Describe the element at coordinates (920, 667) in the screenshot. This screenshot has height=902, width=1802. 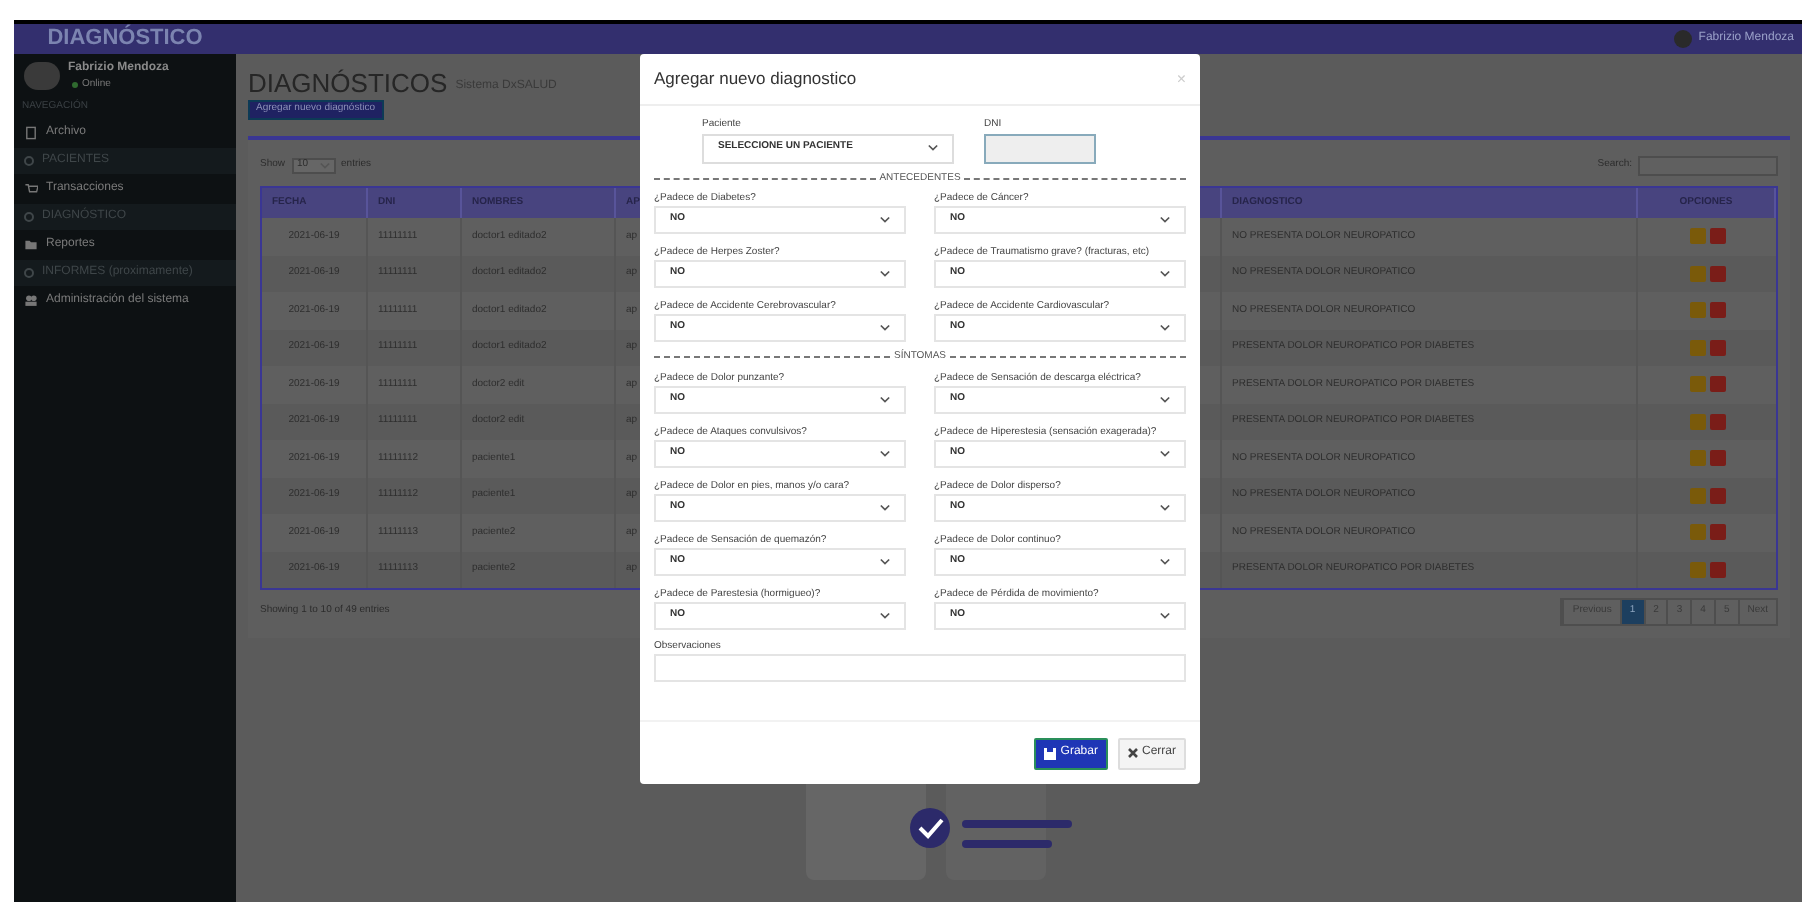
I see `notes-field` at that location.